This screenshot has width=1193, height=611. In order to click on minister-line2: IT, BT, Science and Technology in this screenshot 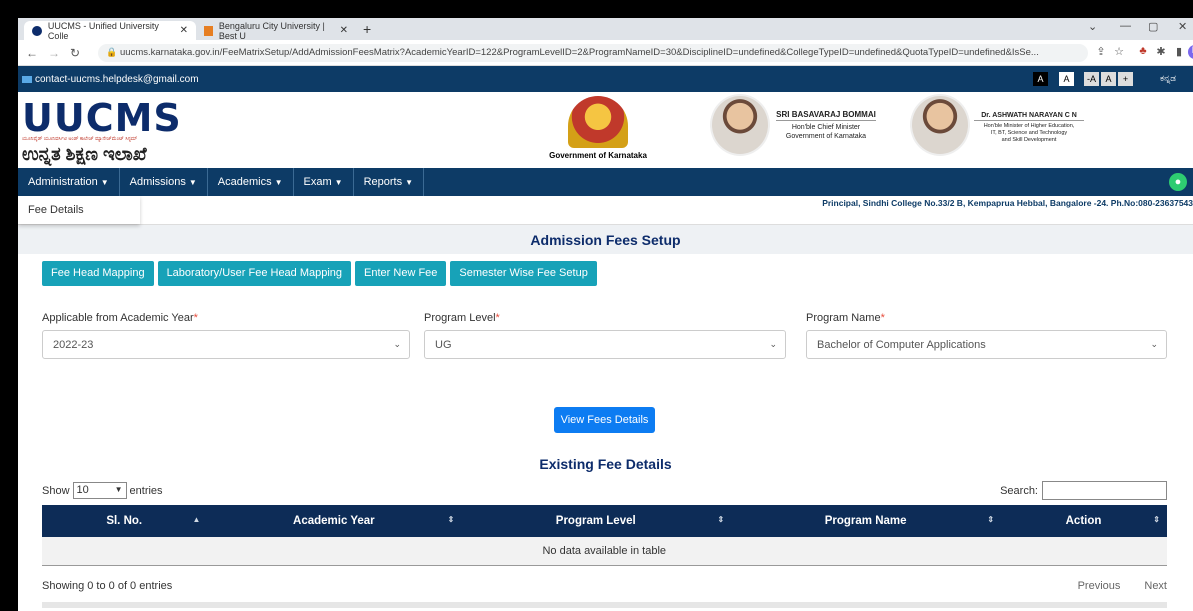, I will do `click(1029, 133)`.